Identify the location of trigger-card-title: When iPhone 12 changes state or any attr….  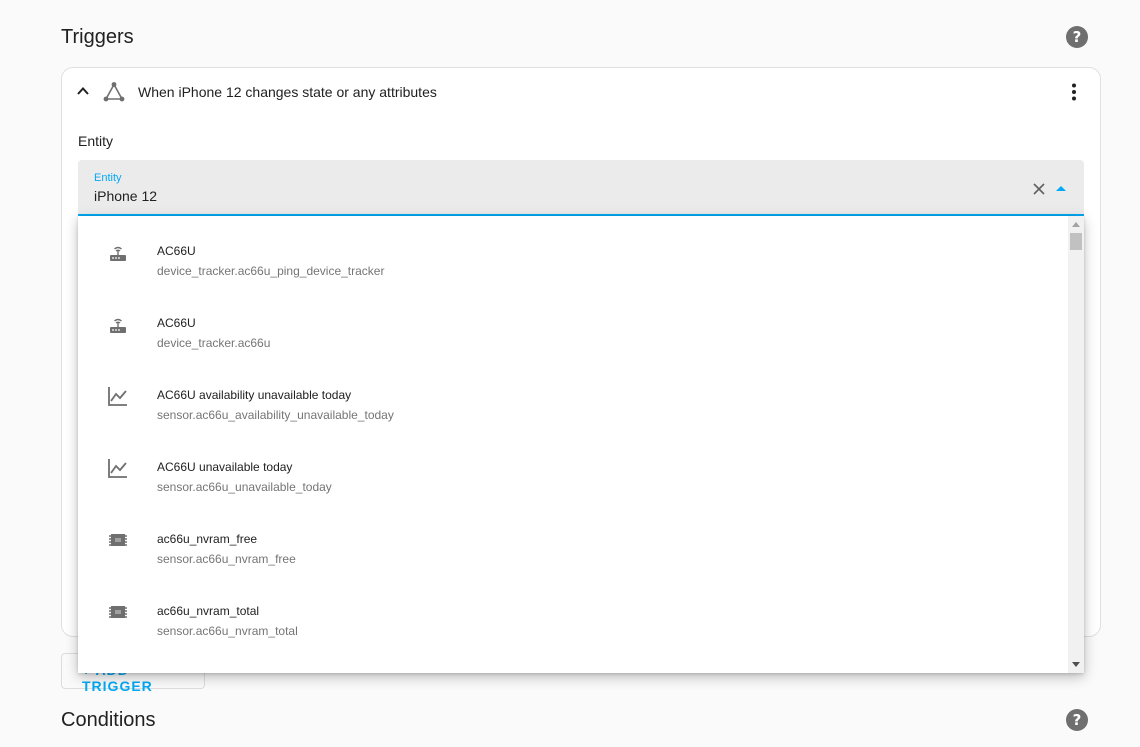
(287, 92).